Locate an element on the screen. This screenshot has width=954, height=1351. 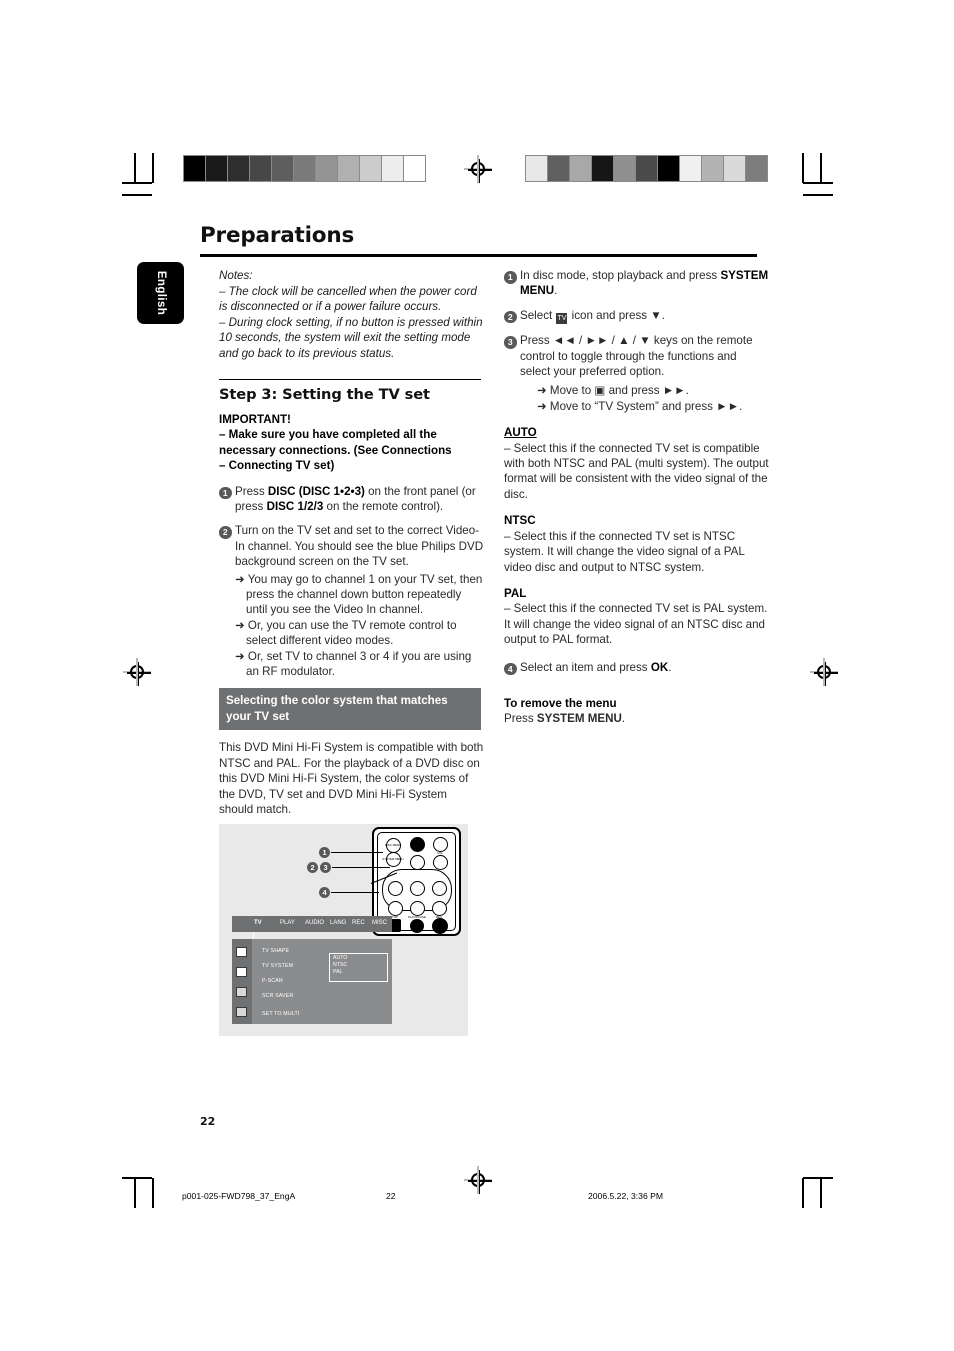
callout-1: 1 is located at coordinates (324, 852).